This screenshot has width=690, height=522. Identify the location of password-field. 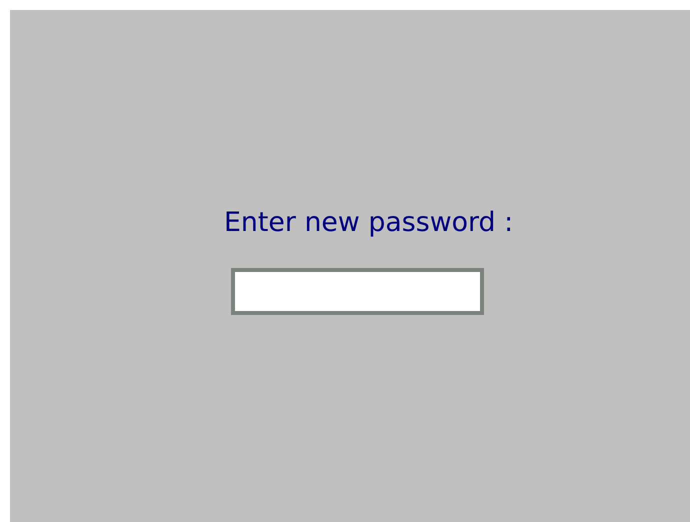
(357, 291).